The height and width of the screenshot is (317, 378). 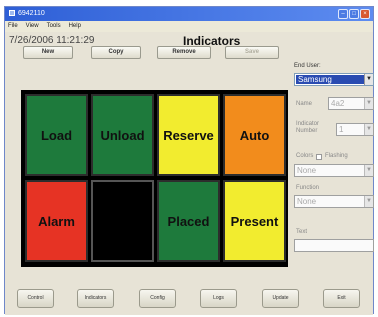 I want to click on copy-button: Copy, so click(x=116, y=52).